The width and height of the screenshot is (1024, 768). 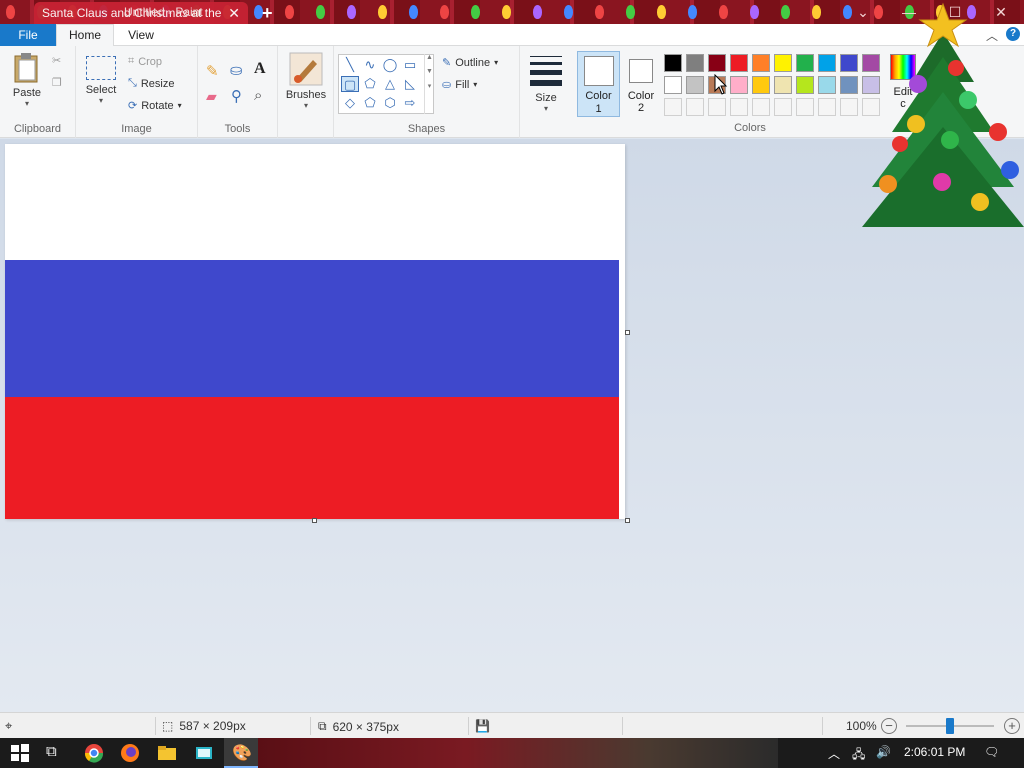 What do you see at coordinates (204, 753) in the screenshot?
I see `app-window-icon` at bounding box center [204, 753].